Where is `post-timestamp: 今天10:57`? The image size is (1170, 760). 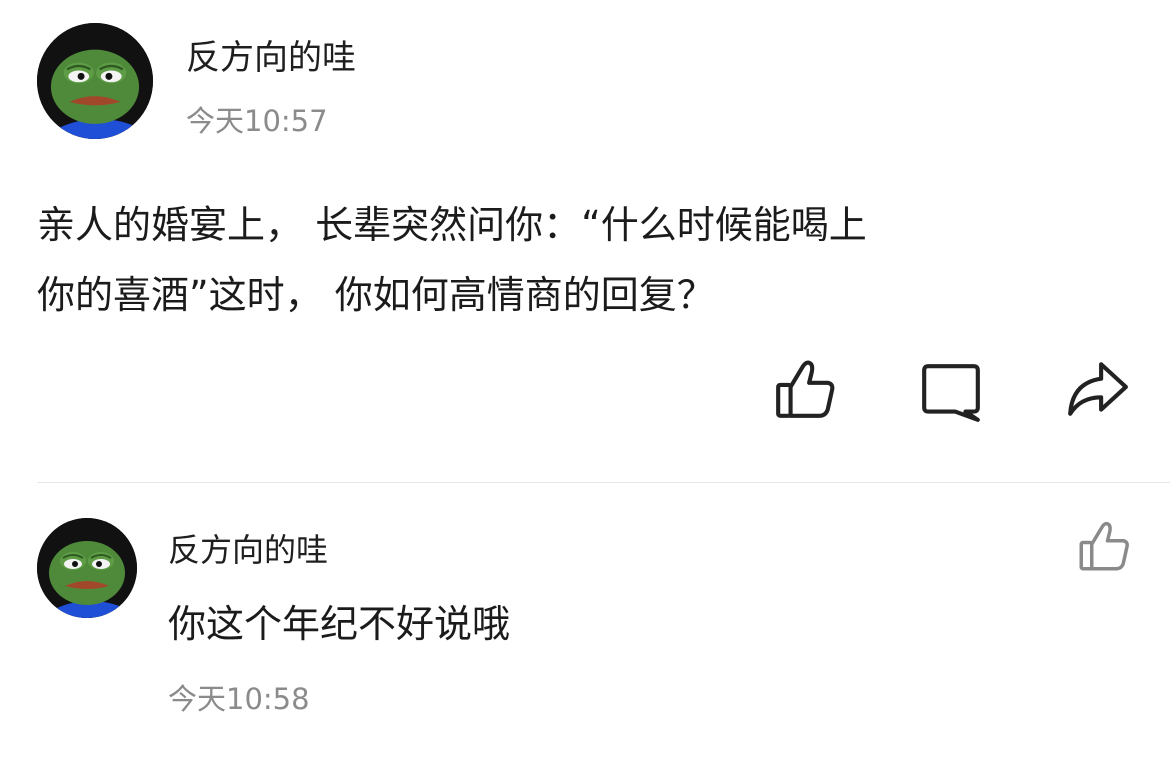 post-timestamp: 今天10:57 is located at coordinates (257, 121).